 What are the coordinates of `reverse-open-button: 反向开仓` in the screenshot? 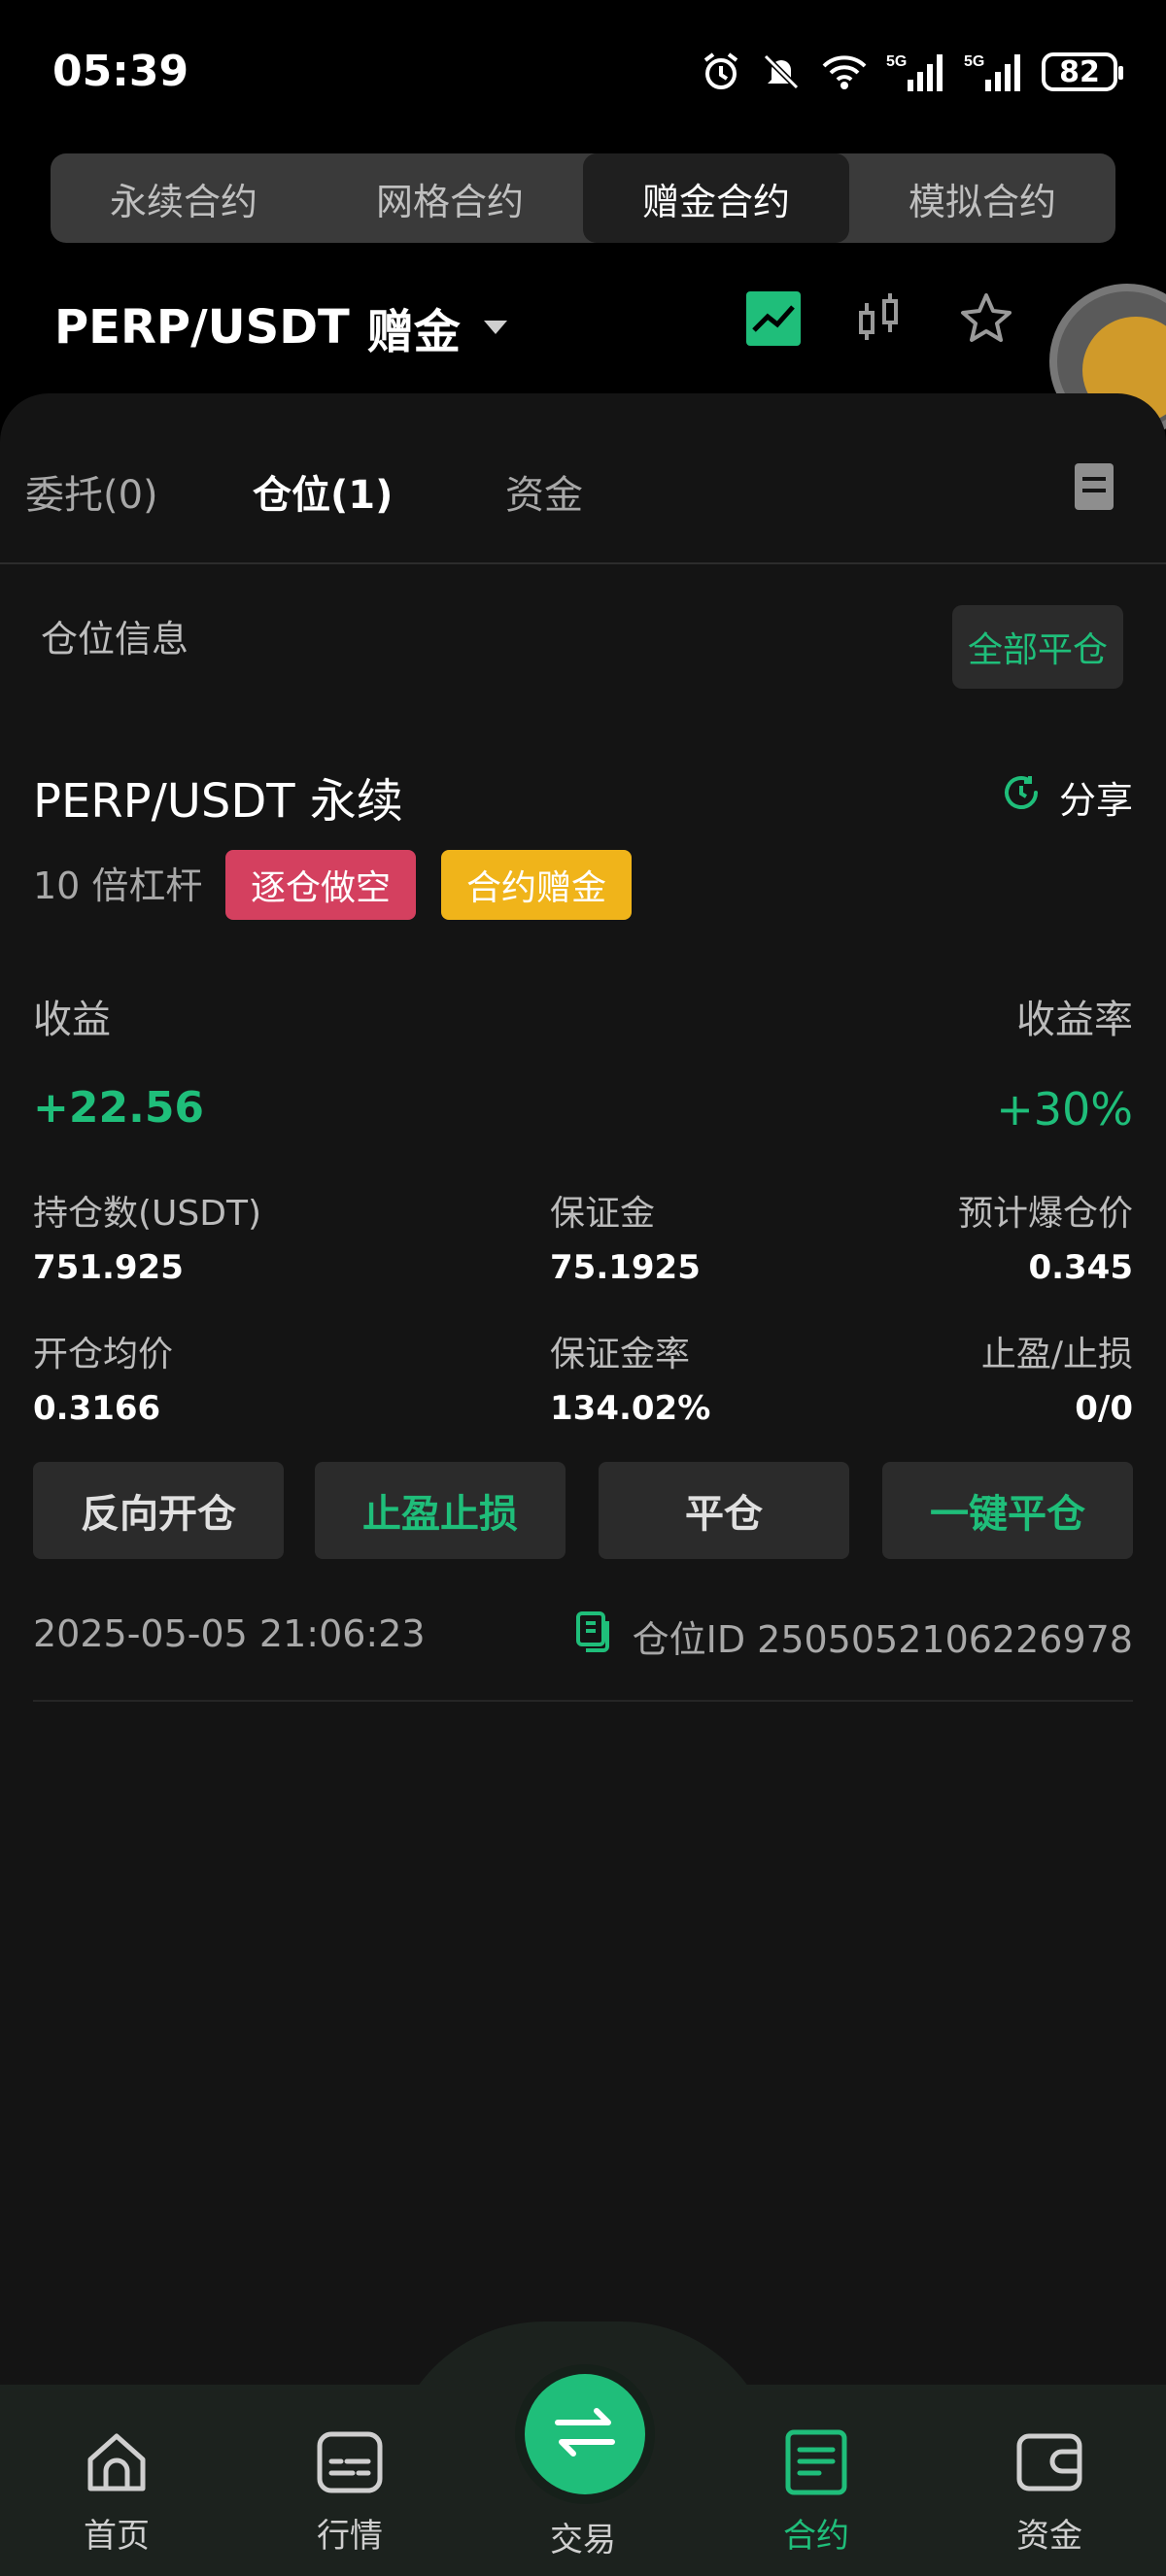 It's located at (158, 1510).